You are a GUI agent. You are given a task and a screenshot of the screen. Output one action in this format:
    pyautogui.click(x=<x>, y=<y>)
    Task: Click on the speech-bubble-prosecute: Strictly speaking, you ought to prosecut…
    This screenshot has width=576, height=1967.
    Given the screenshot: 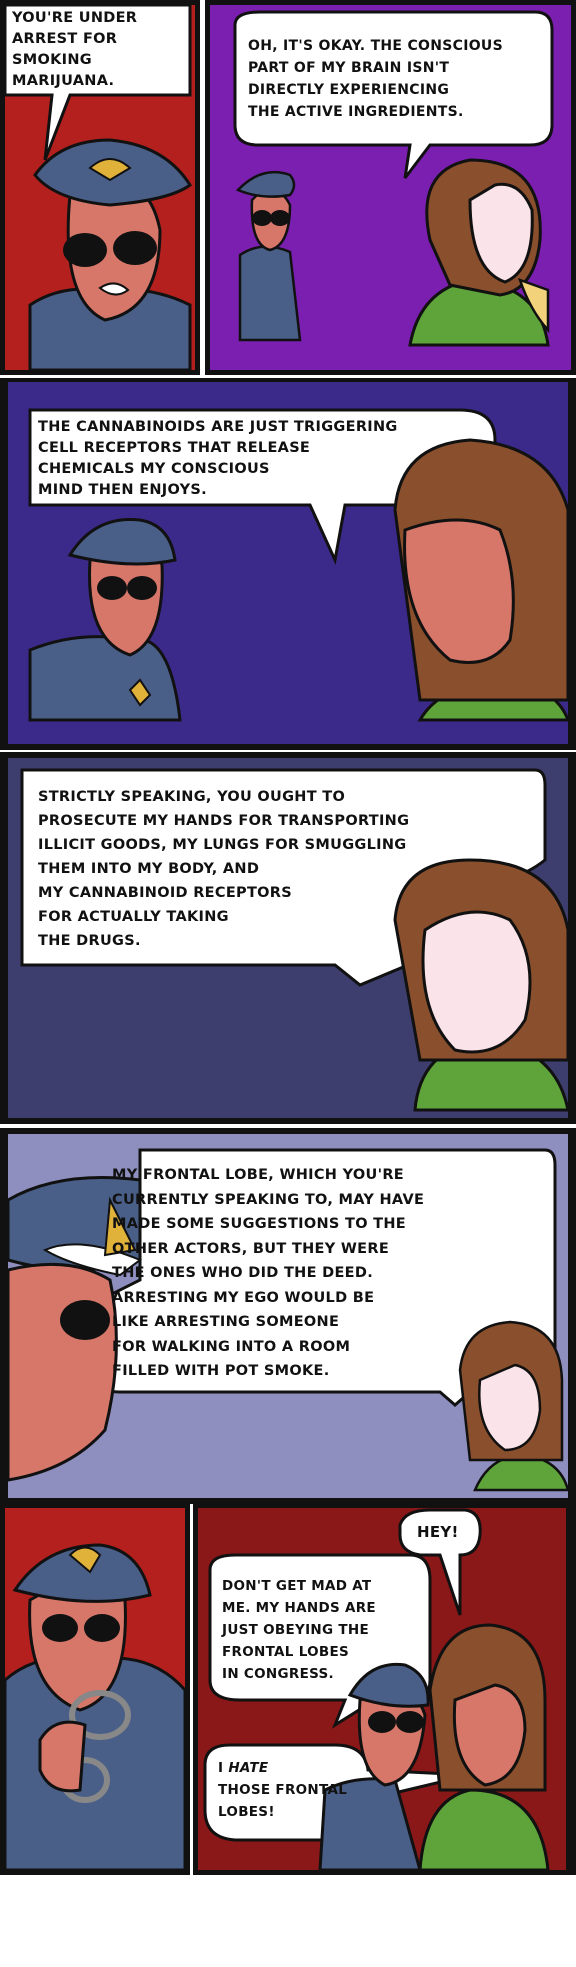 What is the action you would take?
    pyautogui.click(x=224, y=869)
    